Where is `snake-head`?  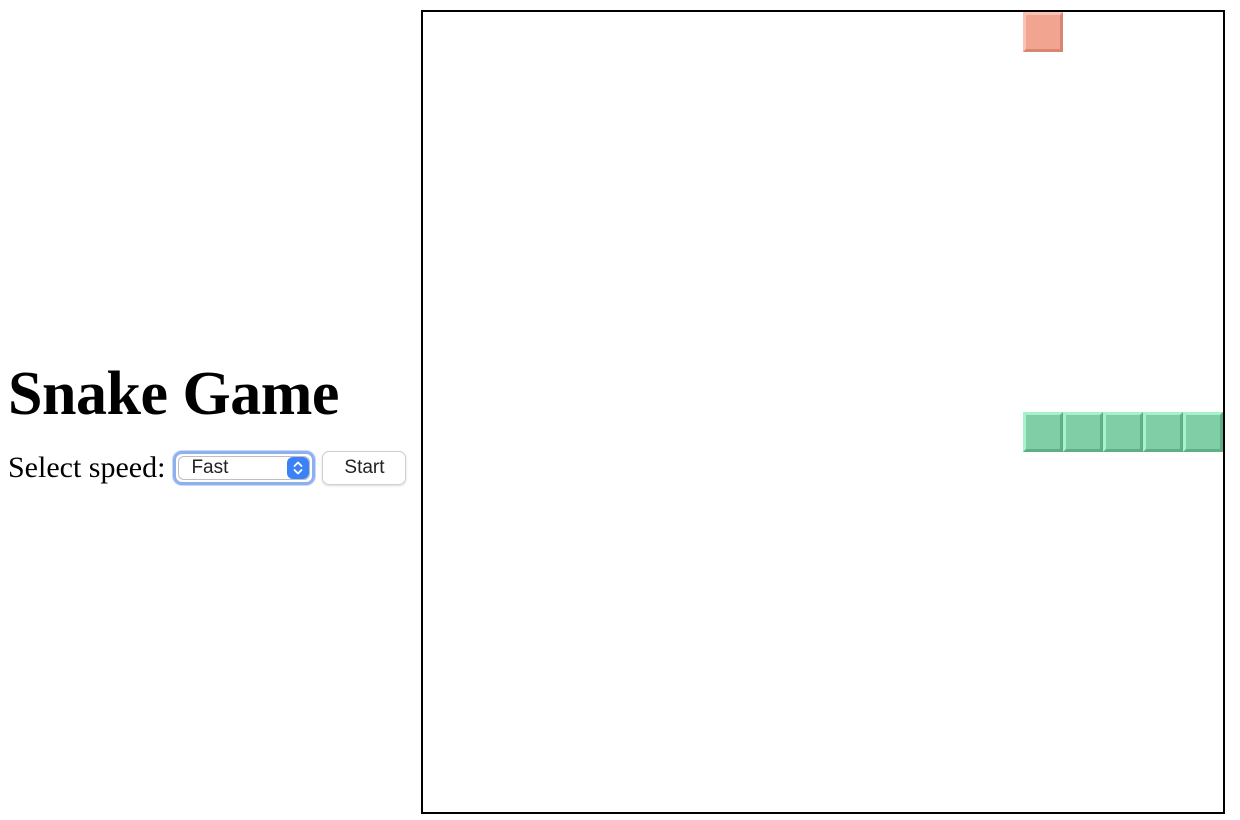
snake-head is located at coordinates (1203, 432).